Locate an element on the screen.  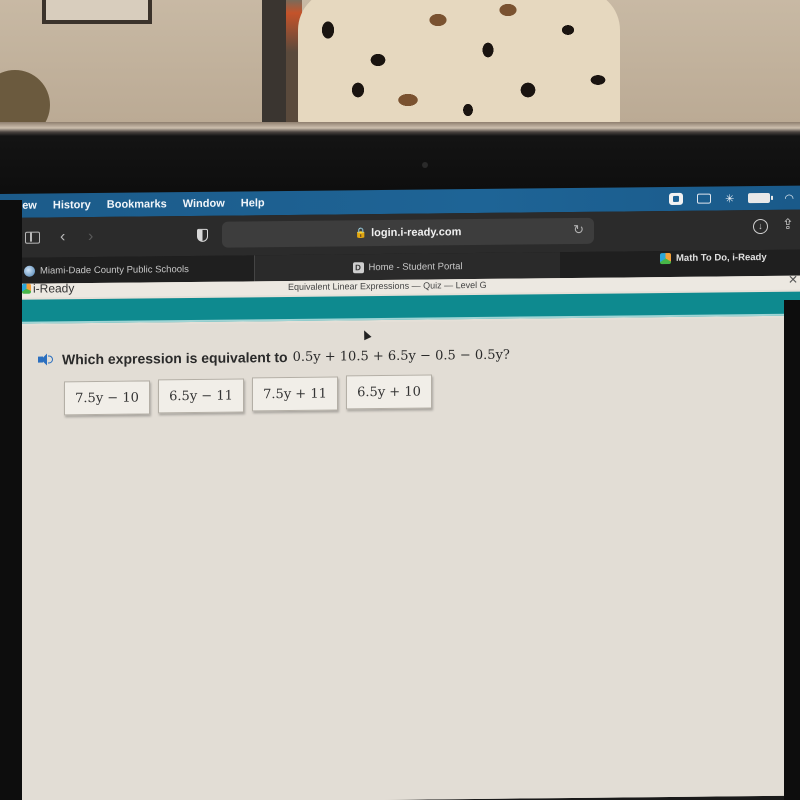
forward-button: › is located at coordinates (90, 237).